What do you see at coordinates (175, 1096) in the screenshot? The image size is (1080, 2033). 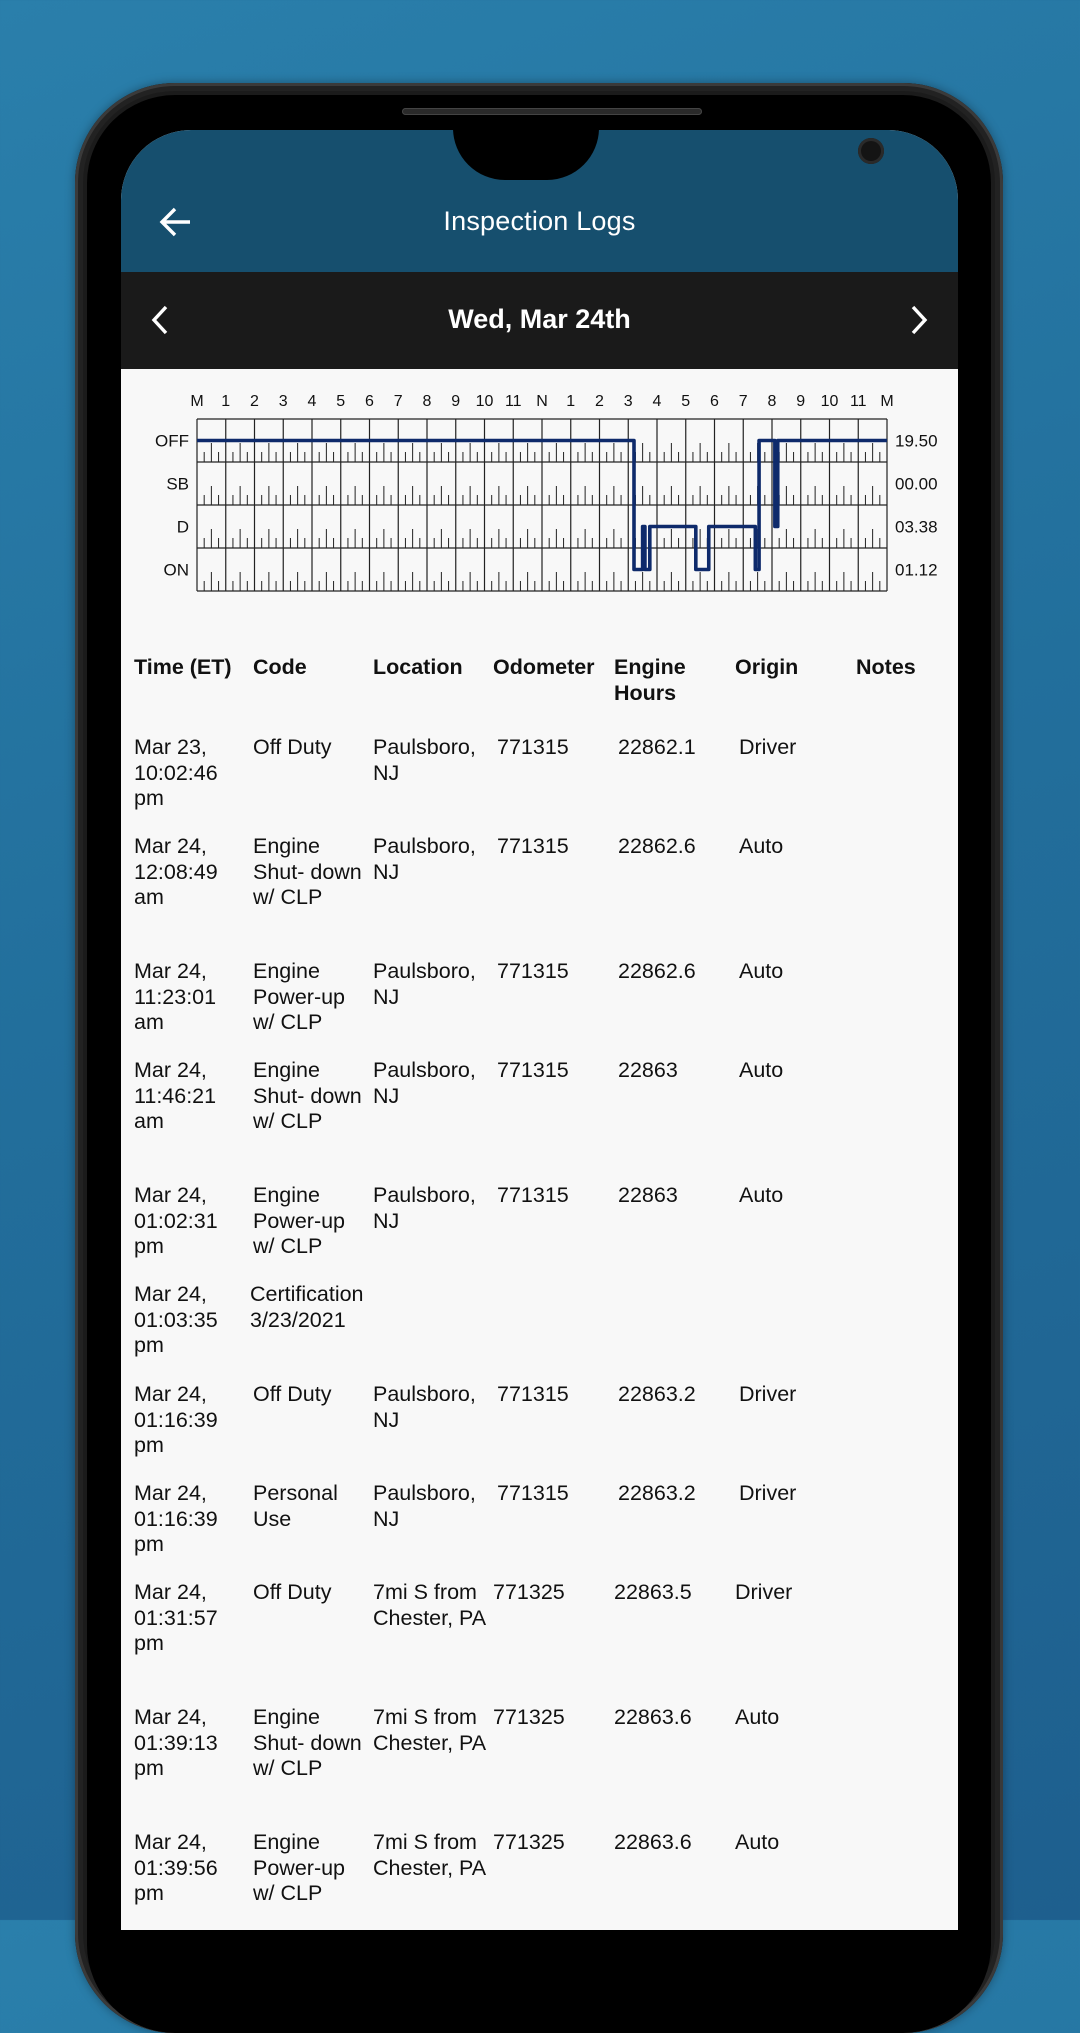 I see `cell-time: Mar 24, 11:46:21 am` at bounding box center [175, 1096].